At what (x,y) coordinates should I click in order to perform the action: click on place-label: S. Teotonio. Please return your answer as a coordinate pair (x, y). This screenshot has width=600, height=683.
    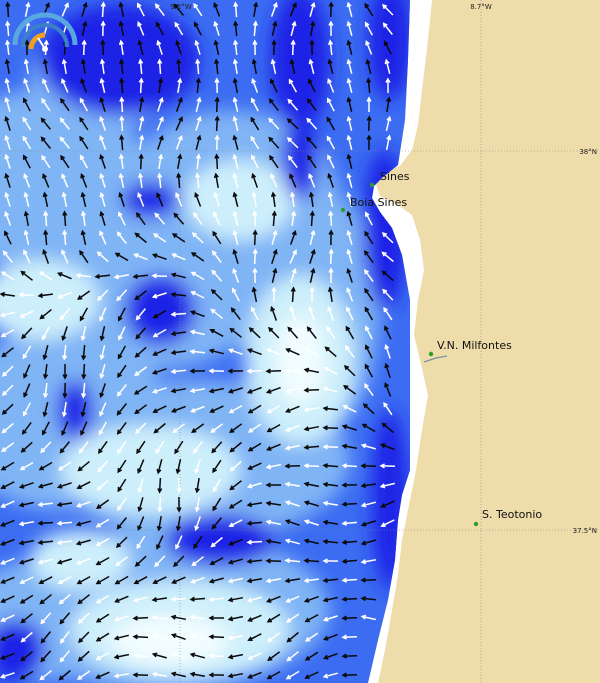
    Looking at the image, I should click on (512, 514).